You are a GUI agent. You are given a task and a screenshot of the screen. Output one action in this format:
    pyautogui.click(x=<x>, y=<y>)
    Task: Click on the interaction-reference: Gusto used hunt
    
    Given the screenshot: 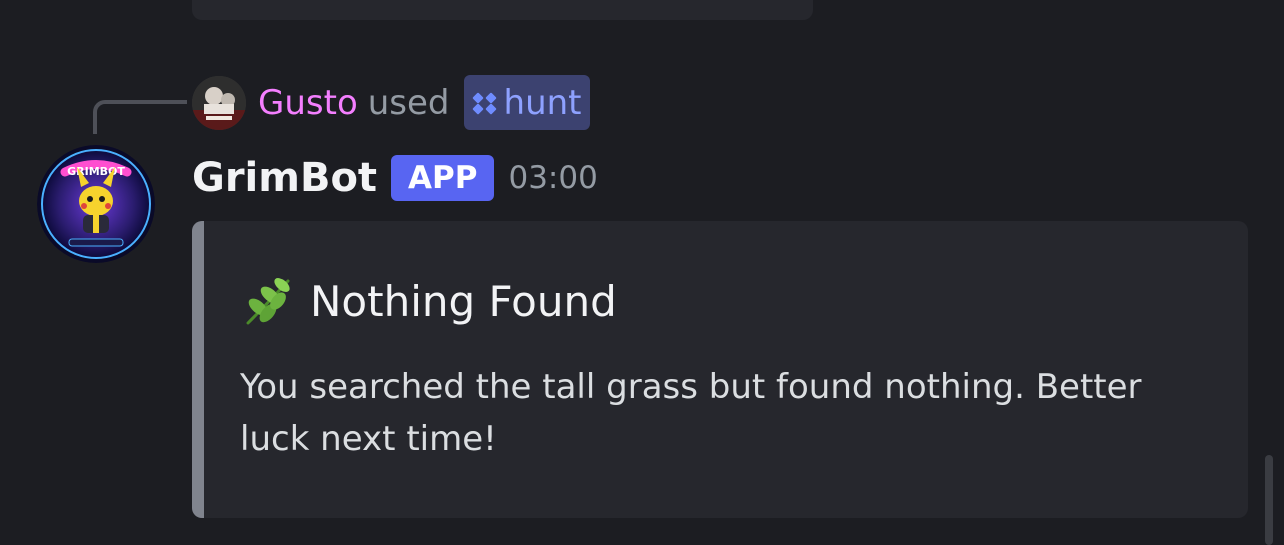 What is the action you would take?
    pyautogui.click(x=391, y=102)
    